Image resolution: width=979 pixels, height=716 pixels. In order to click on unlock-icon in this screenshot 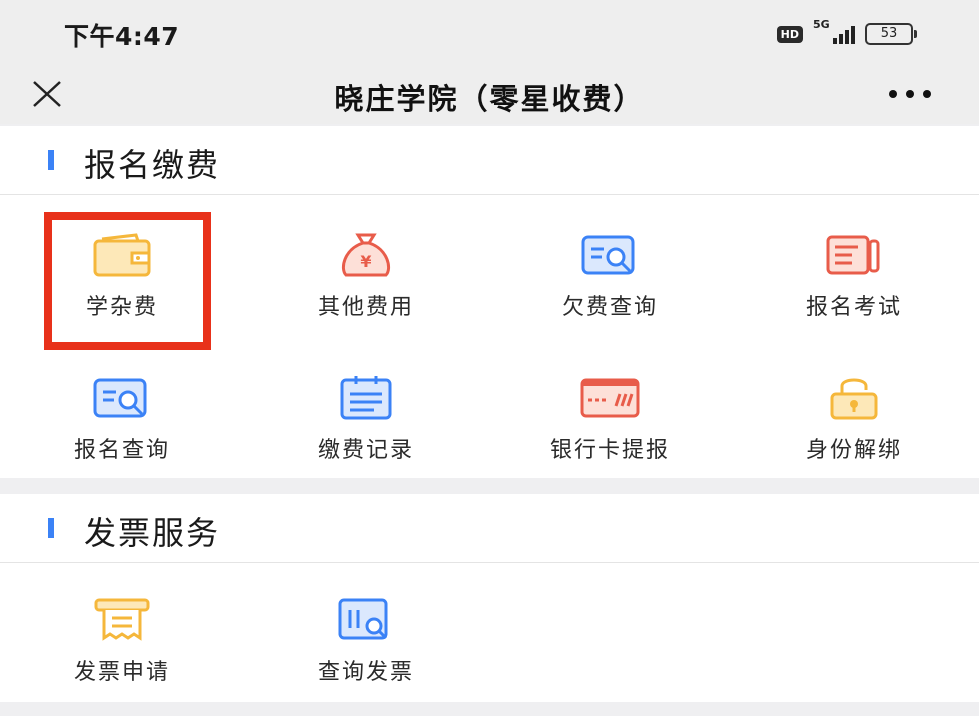, I will do `click(854, 399)`.